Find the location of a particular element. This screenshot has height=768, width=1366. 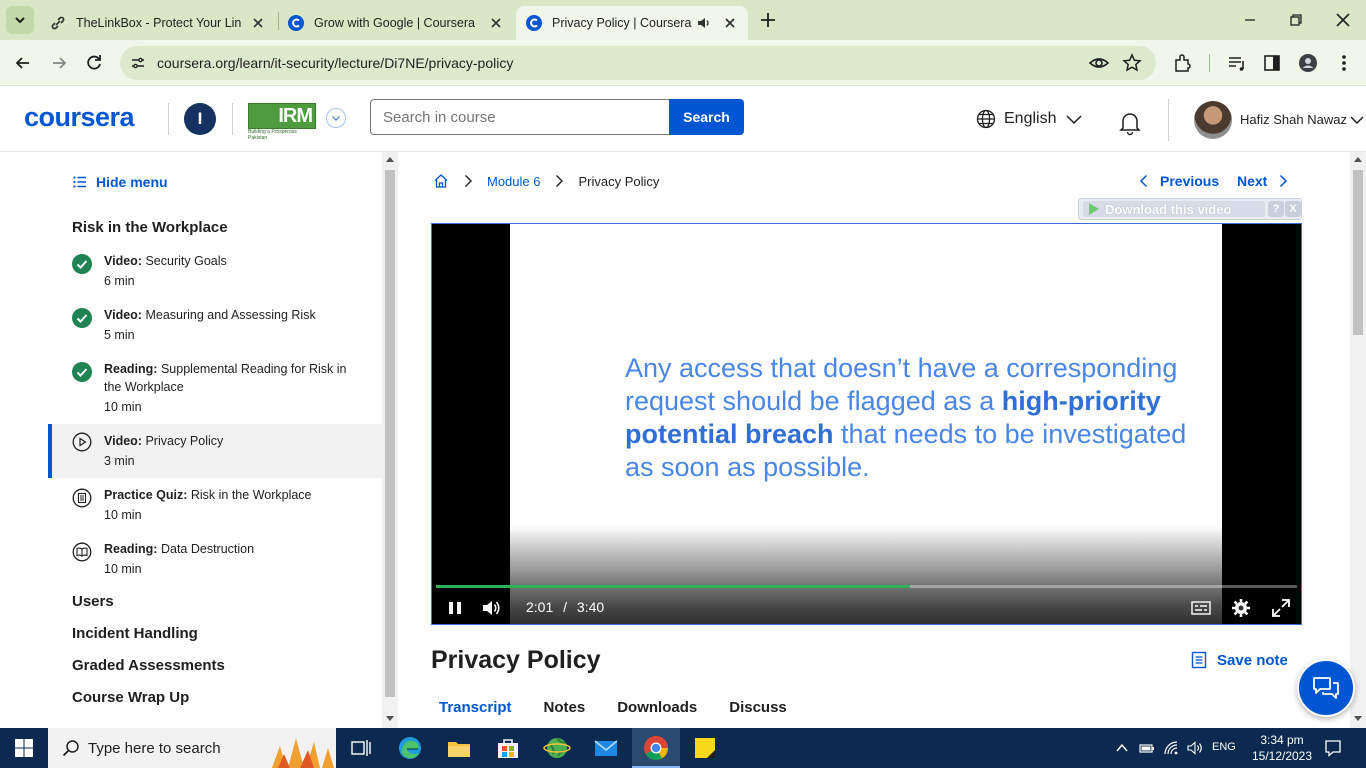

next-button: Next is located at coordinates (1263, 181).